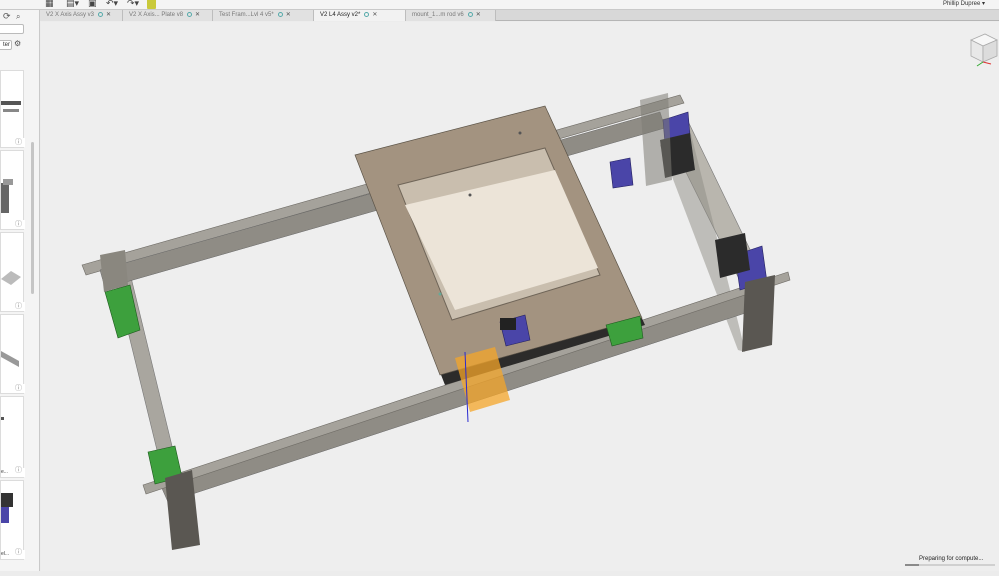 The image size is (999, 576). Describe the element at coordinates (32, 218) in the screenshot. I see `scrollbar` at that location.